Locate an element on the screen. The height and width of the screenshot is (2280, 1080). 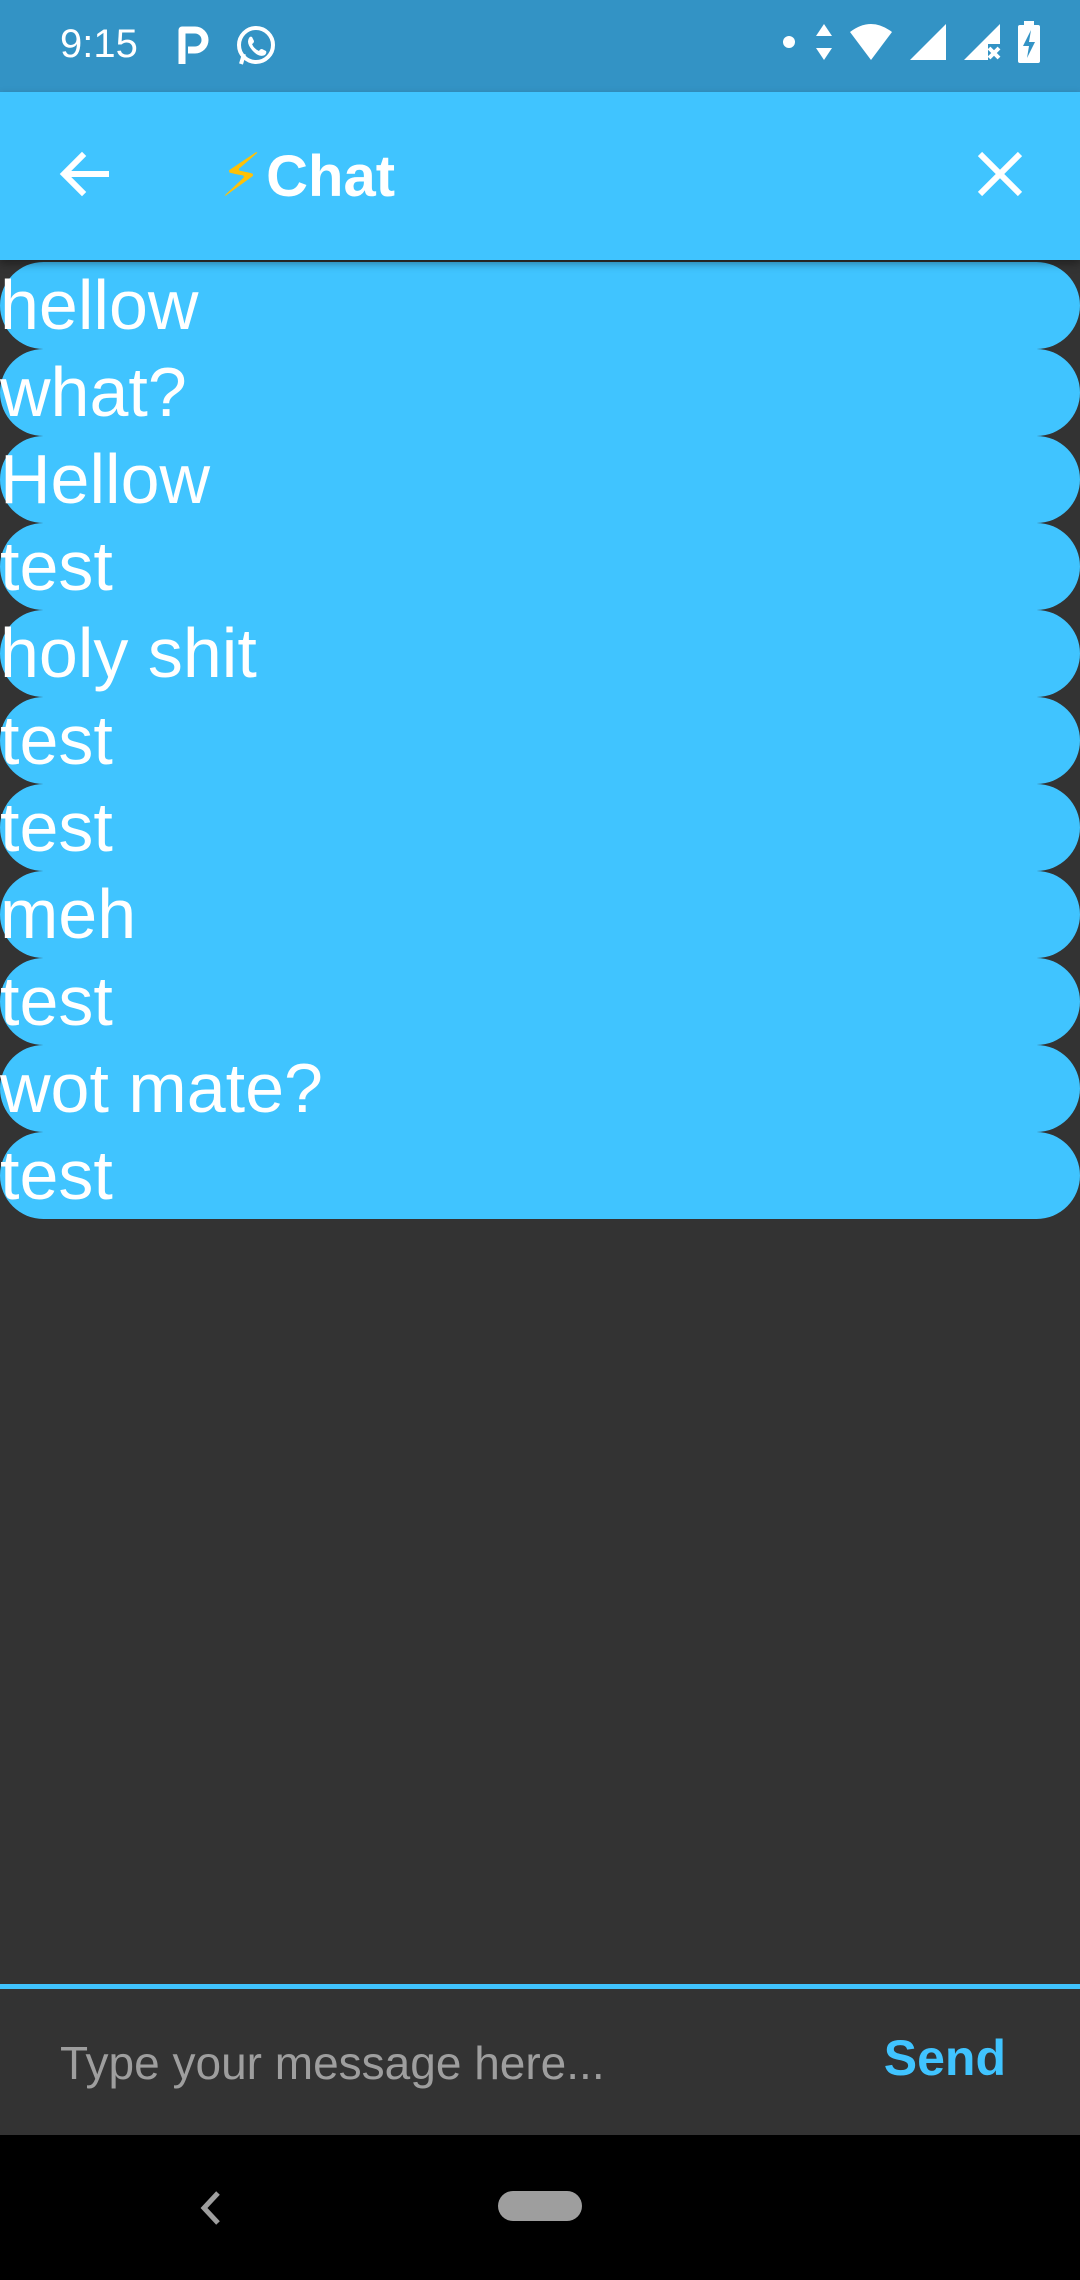
send-button: Send is located at coordinates (945, 2058).